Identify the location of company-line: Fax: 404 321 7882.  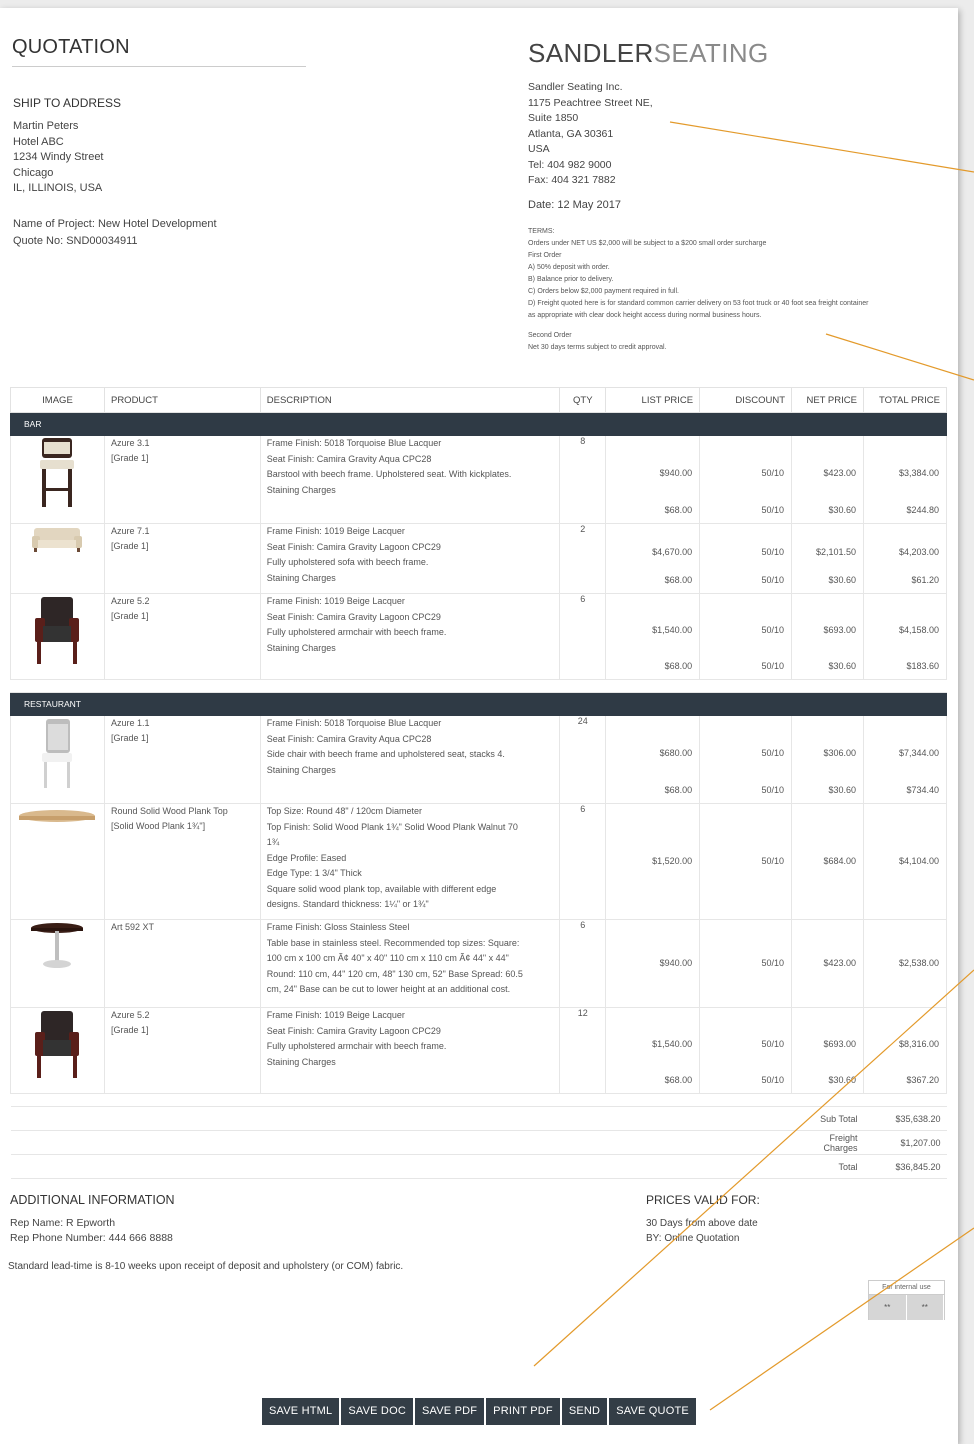
(572, 180).